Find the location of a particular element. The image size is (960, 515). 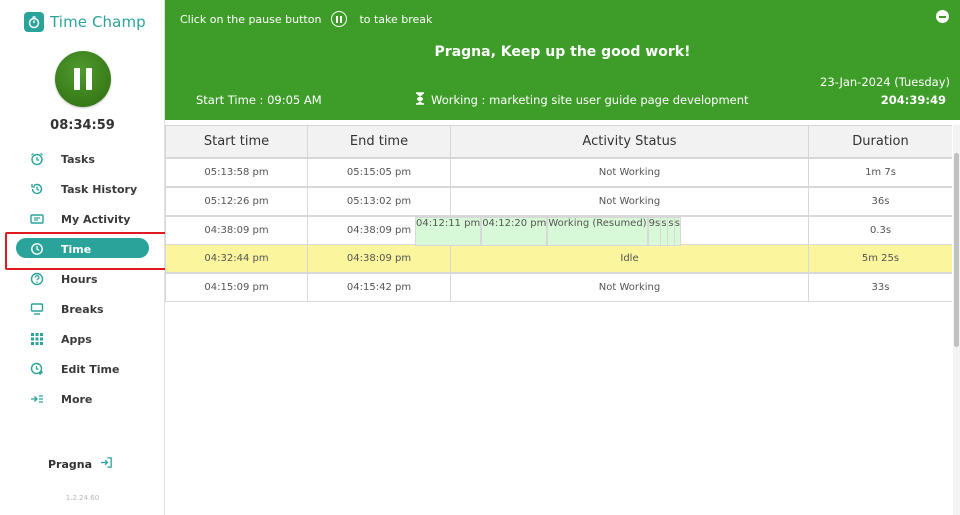

cell-end-time: 05:15:05 pm is located at coordinates (379, 172).